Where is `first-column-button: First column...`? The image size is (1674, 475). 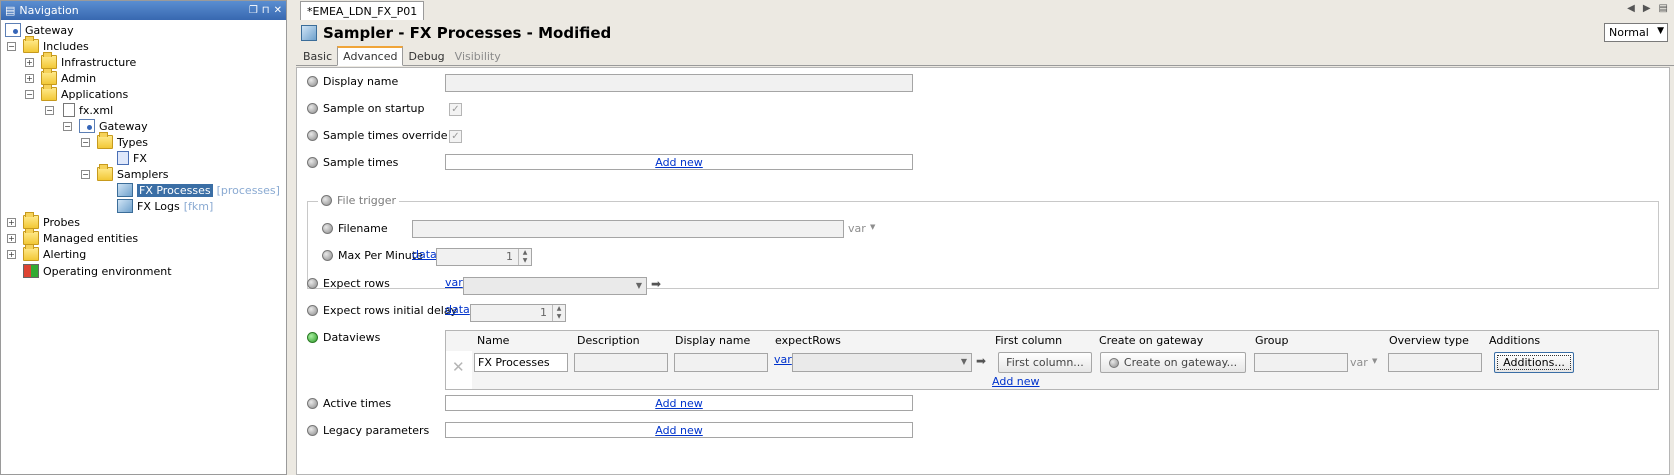
first-column-button: First column... is located at coordinates (1045, 362).